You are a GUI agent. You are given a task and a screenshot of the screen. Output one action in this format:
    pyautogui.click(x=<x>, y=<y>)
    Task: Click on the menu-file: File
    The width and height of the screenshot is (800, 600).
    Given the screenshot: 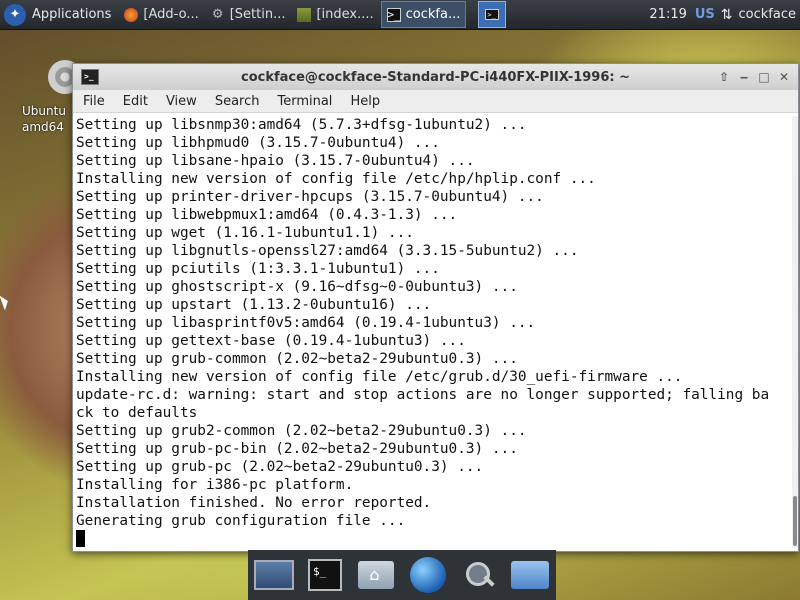 What is the action you would take?
    pyautogui.click(x=93, y=101)
    